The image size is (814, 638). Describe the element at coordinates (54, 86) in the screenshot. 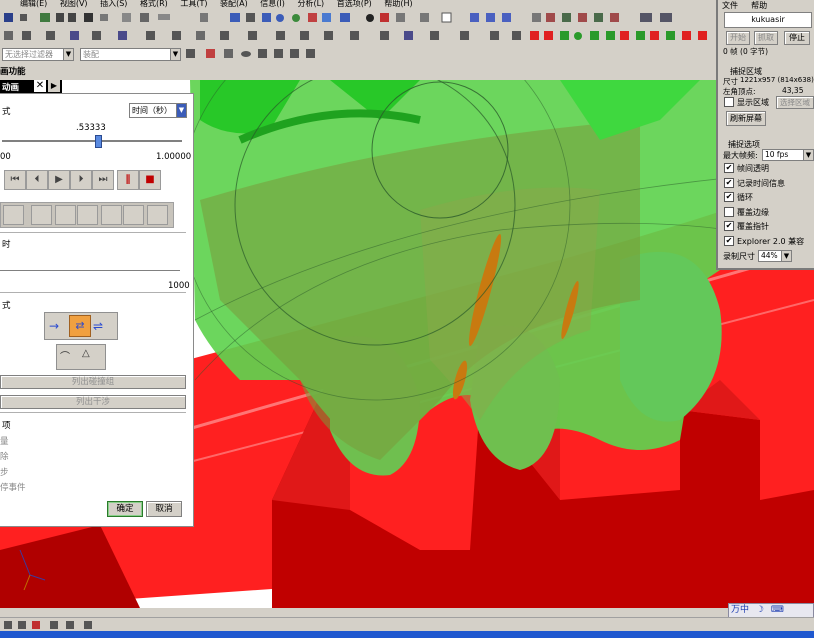

I see `chevron-right-icon: ▶` at that location.